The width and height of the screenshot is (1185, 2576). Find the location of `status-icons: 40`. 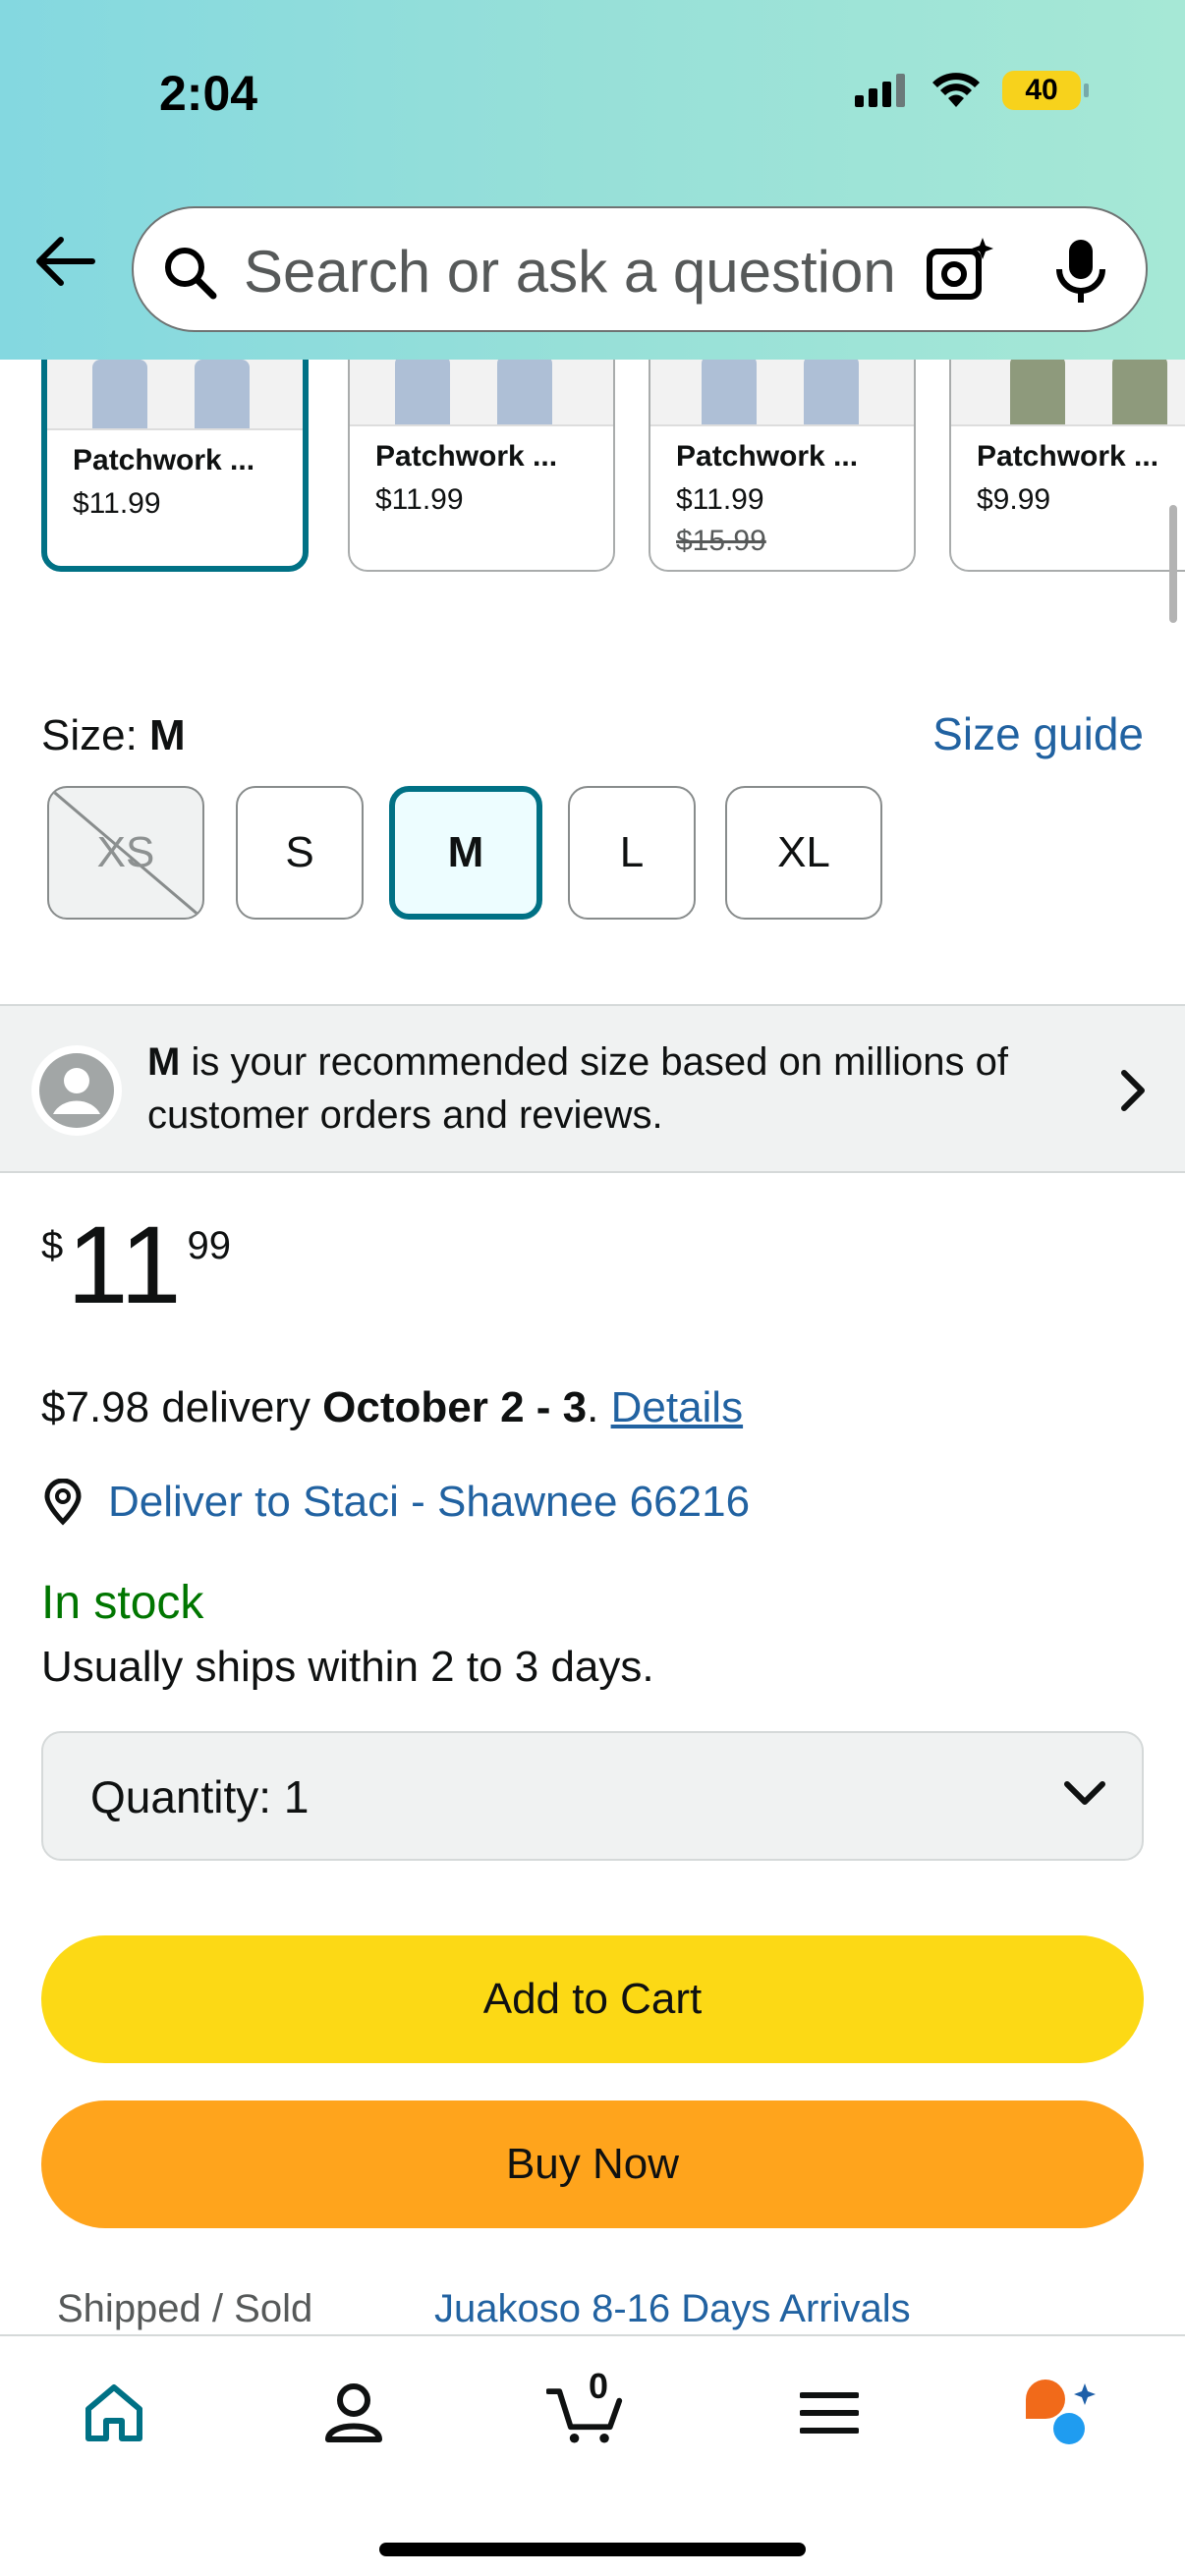

status-icons: 40 is located at coordinates (972, 90).